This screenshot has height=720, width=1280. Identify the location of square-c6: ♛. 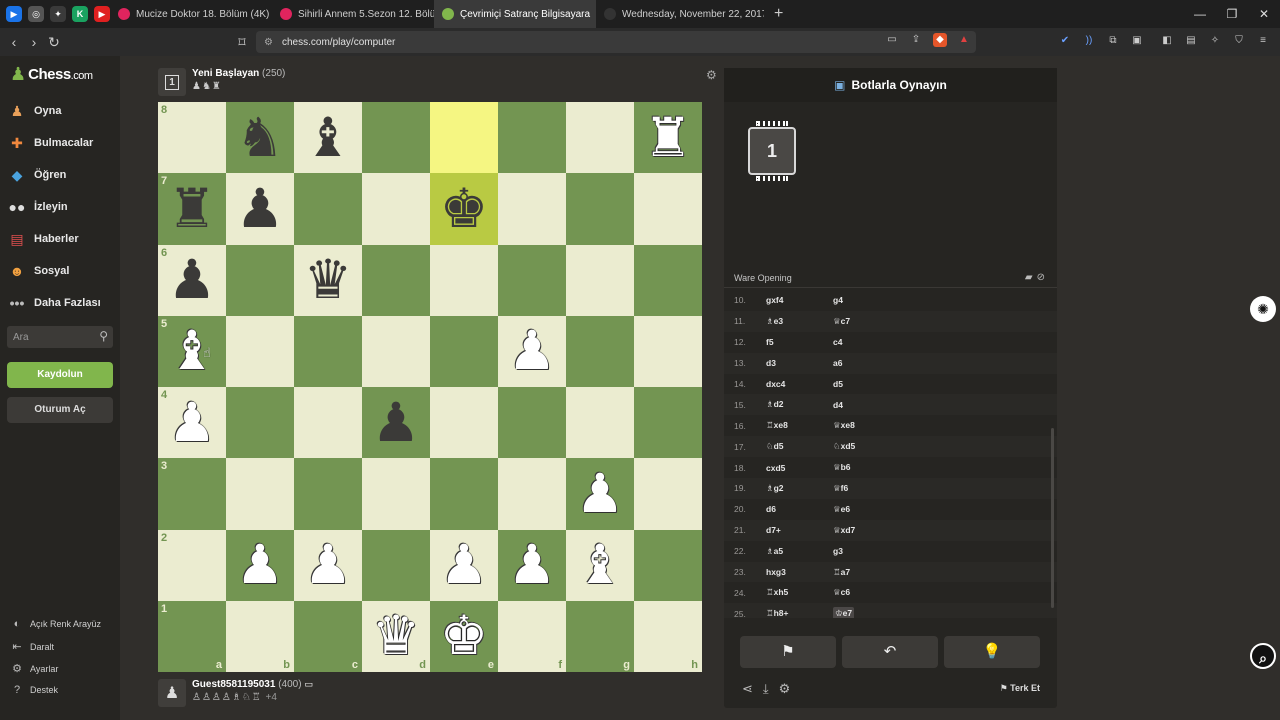
(328, 280).